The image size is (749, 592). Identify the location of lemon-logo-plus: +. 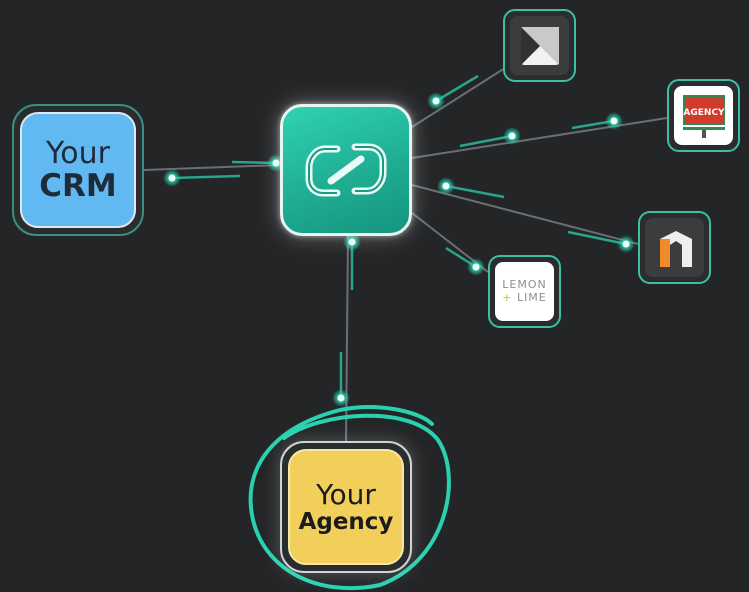
(507, 297).